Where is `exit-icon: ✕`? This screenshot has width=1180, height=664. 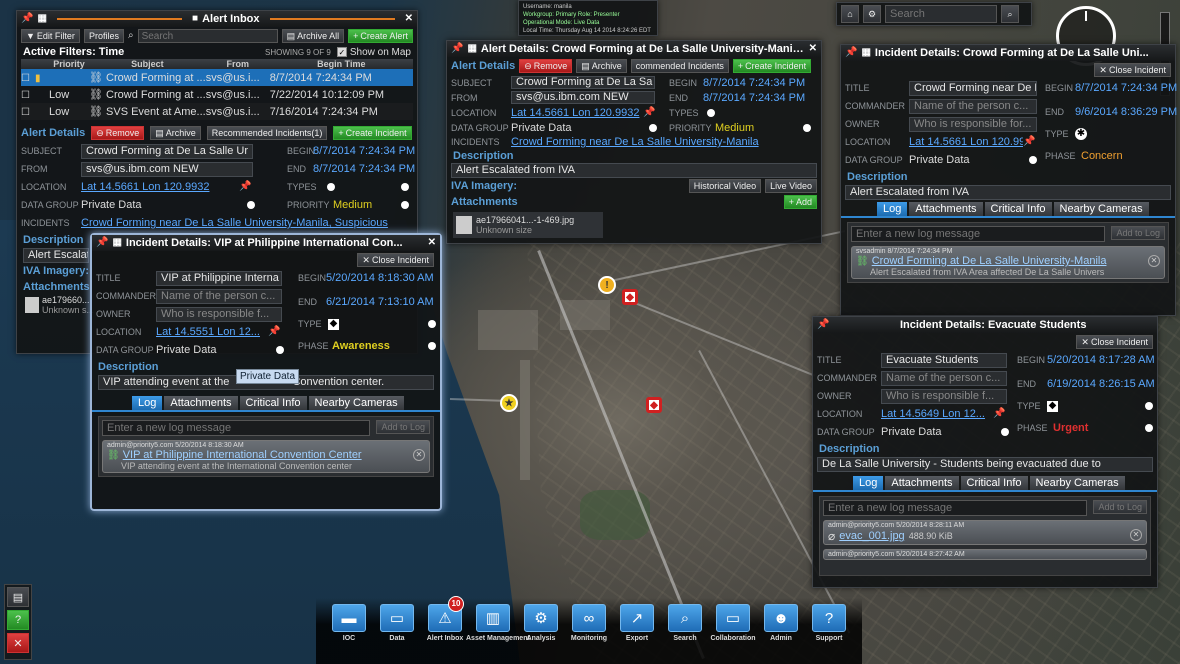
exit-icon: ✕ is located at coordinates (18, 643).